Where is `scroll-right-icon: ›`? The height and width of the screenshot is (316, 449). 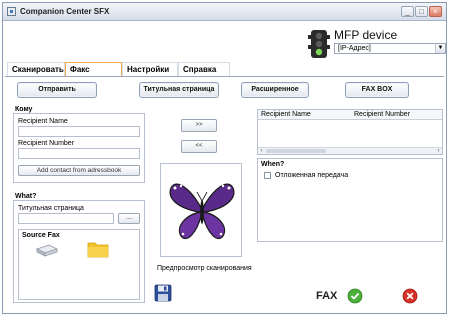
scroll-right-icon: › is located at coordinates (438, 151).